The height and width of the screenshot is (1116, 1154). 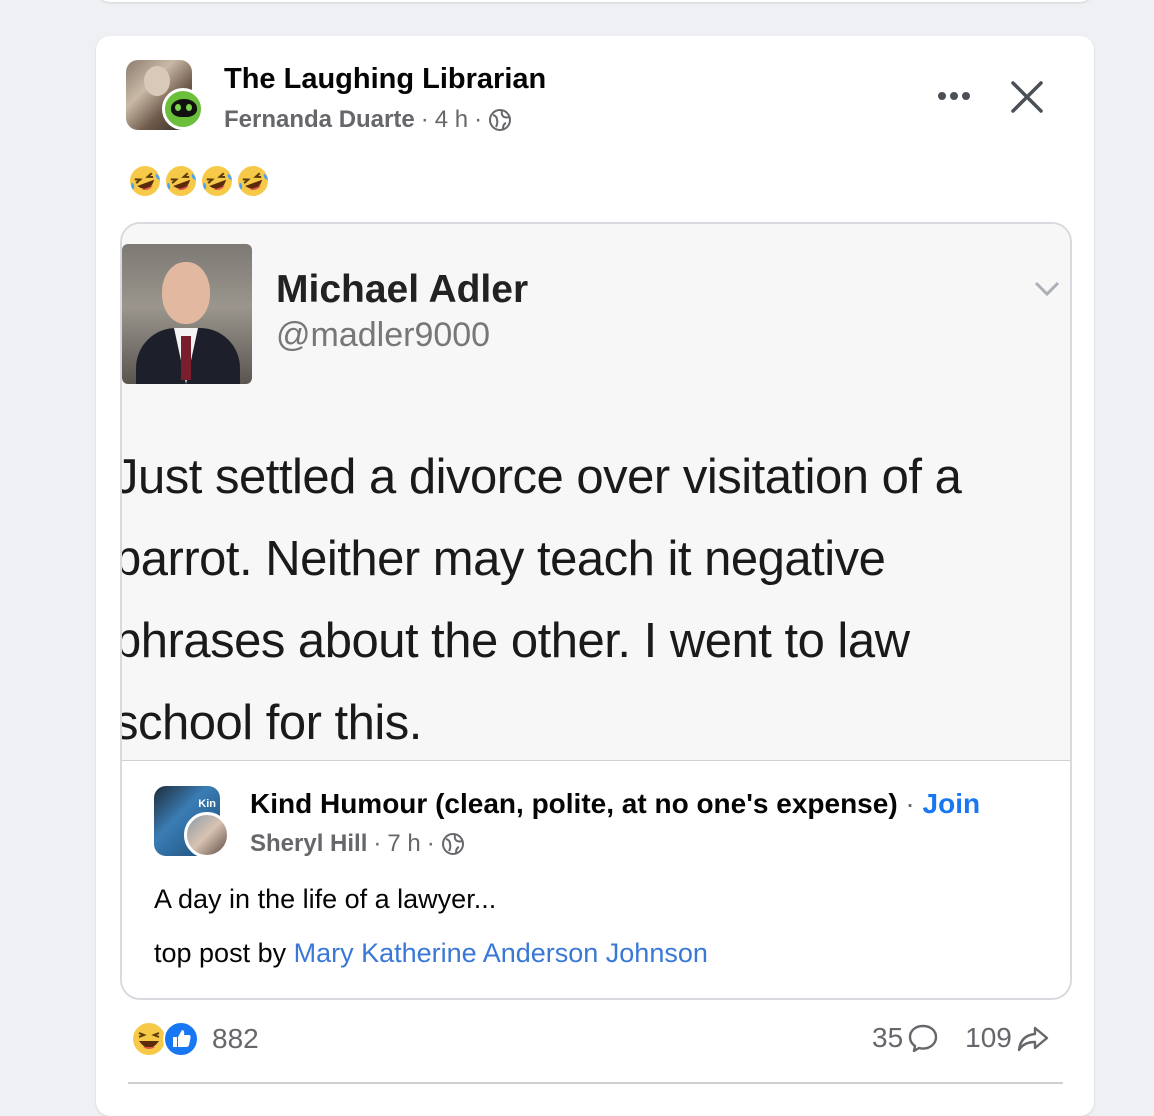 What do you see at coordinates (207, 804) in the screenshot?
I see `source-avatar-label: Kin` at bounding box center [207, 804].